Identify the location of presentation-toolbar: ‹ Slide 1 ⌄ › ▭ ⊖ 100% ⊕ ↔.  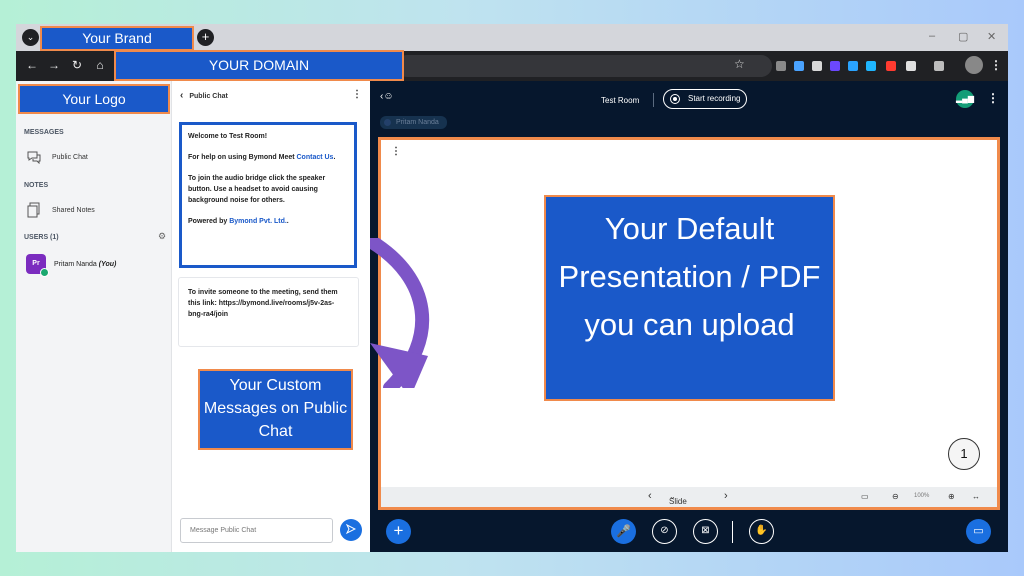
(689, 497).